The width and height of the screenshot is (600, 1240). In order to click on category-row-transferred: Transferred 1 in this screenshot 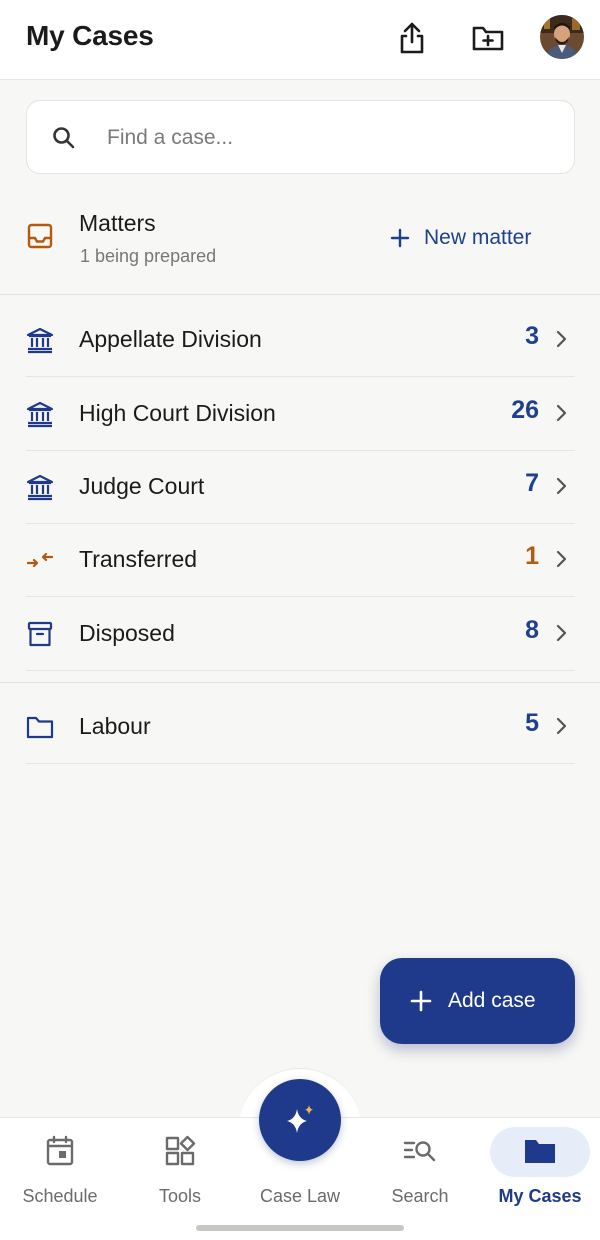, I will do `click(300, 560)`.